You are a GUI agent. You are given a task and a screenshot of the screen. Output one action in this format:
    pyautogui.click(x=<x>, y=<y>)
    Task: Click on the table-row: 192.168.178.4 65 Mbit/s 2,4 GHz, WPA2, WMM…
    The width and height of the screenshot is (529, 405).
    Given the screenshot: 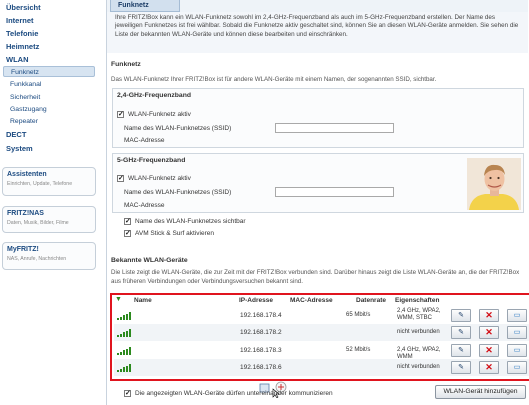 What is the action you would take?
    pyautogui.click(x=321, y=315)
    